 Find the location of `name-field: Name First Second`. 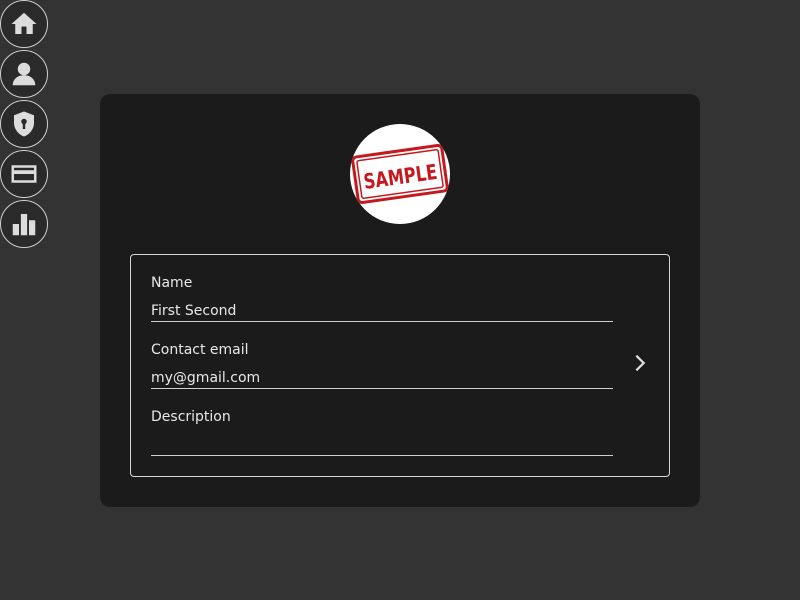

name-field: Name First Second is located at coordinates (382, 306).